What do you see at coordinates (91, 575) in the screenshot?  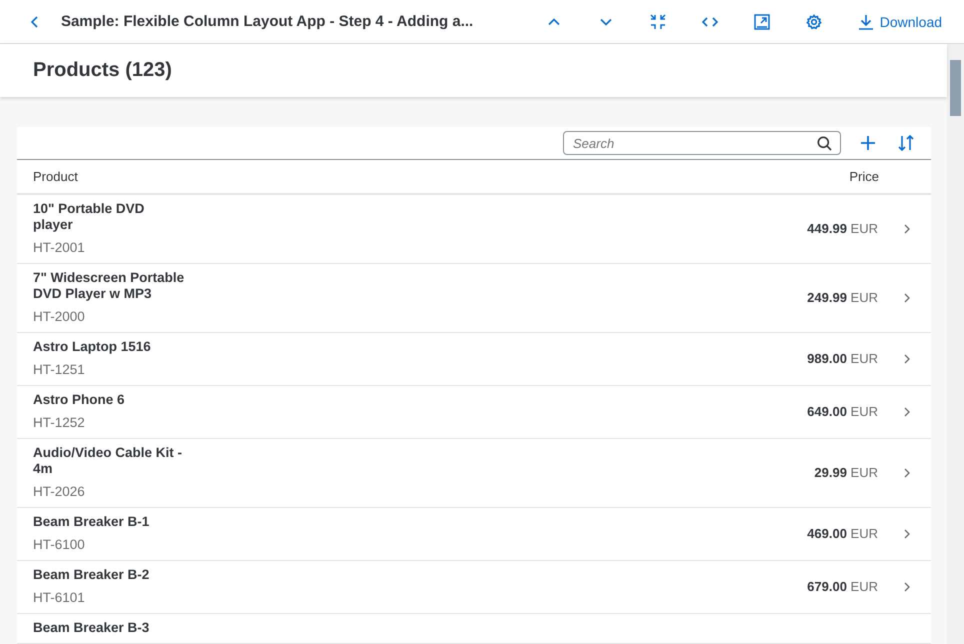 I see `product-name: Beam Breaker B-2` at bounding box center [91, 575].